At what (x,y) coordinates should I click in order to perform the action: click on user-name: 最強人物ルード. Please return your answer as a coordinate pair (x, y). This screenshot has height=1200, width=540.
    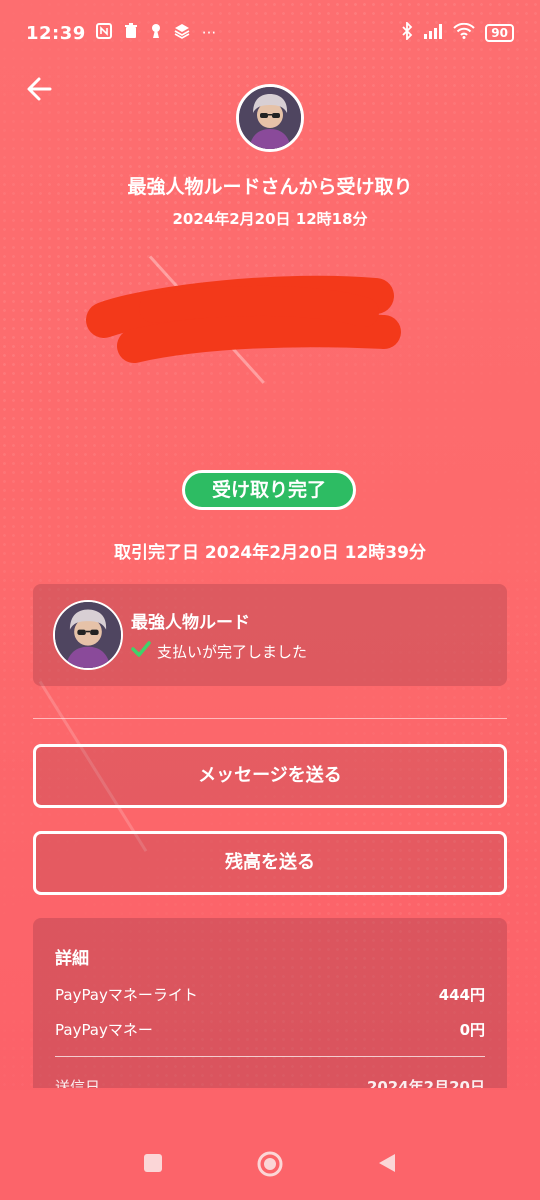
    Looking at the image, I should click on (190, 623).